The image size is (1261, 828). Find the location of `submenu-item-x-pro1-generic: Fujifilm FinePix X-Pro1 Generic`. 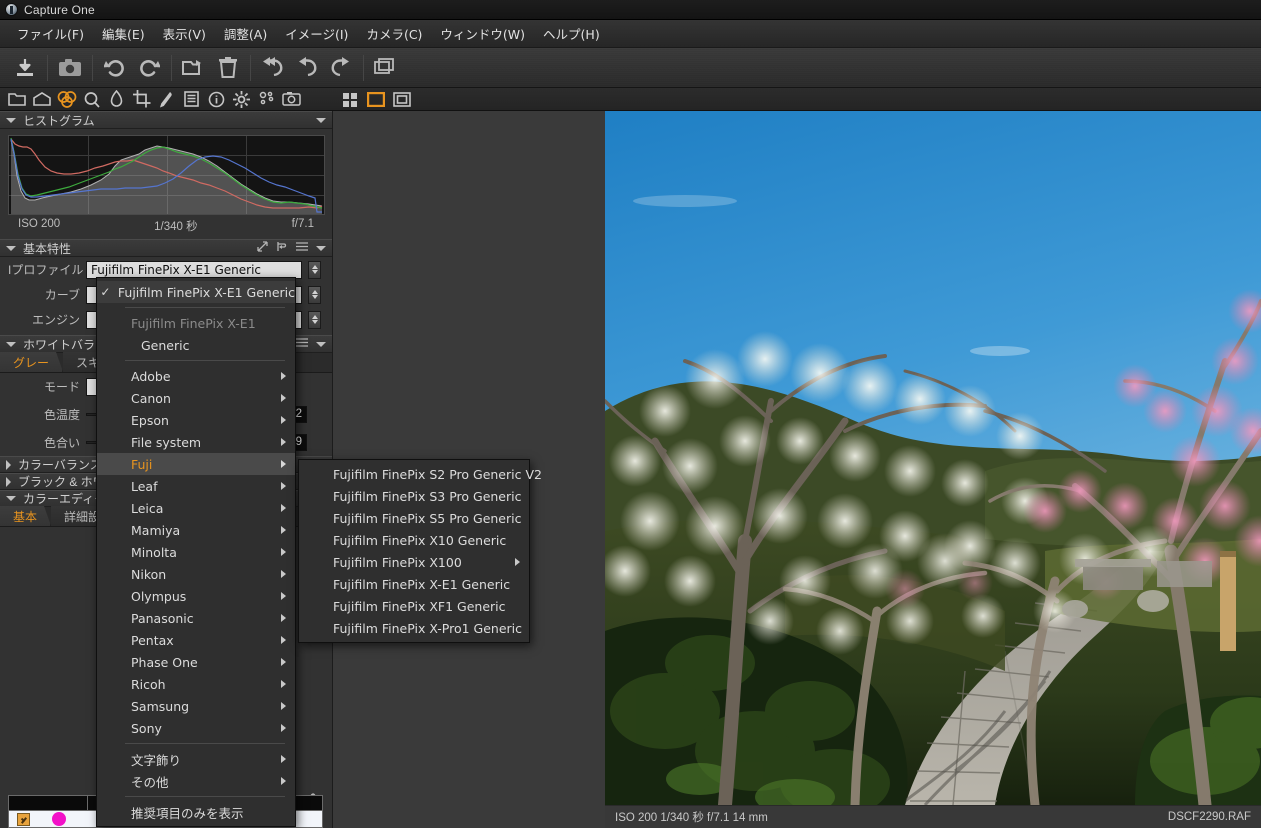

submenu-item-x-pro1-generic: Fujifilm FinePix X-Pro1 Generic is located at coordinates (414, 628).